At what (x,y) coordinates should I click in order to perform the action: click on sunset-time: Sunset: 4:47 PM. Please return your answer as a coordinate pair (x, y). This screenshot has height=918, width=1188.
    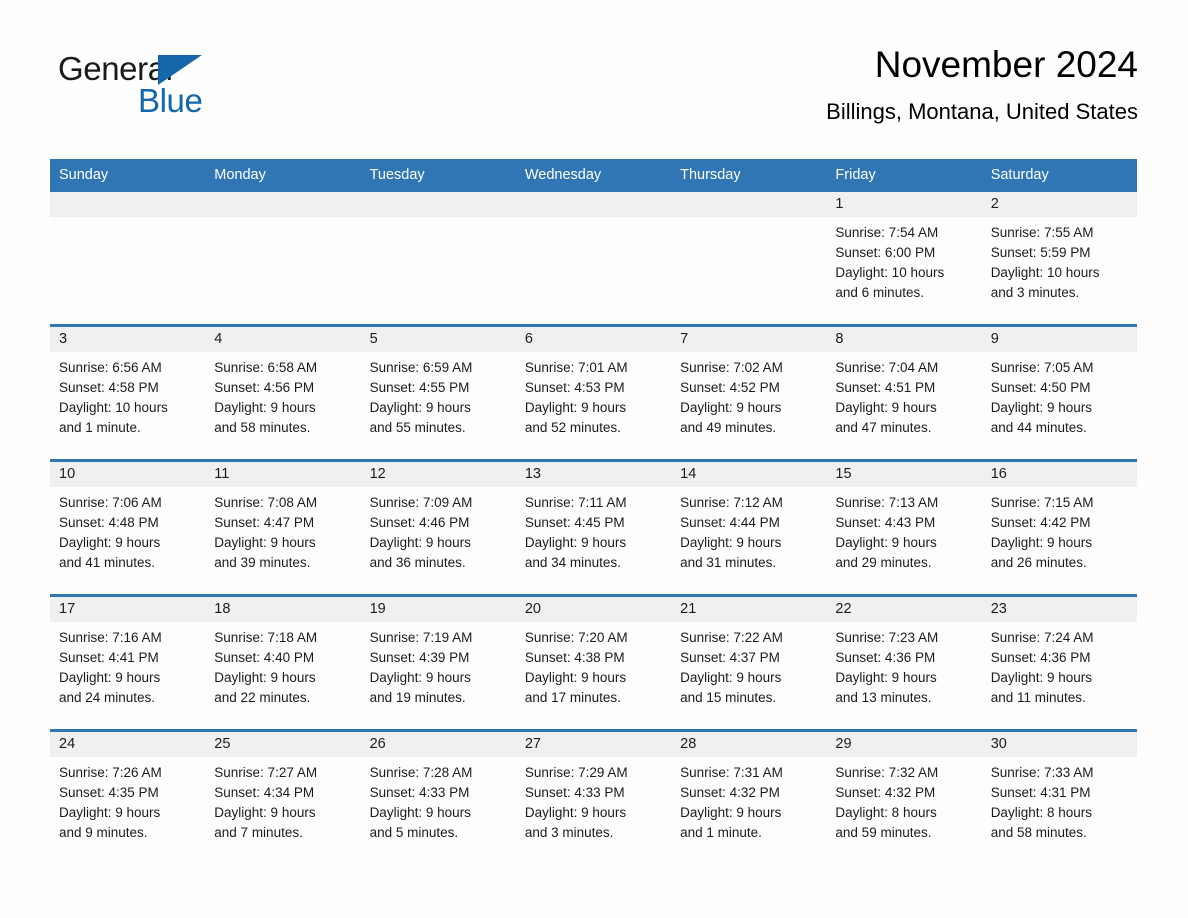
    Looking at the image, I should click on (264, 523).